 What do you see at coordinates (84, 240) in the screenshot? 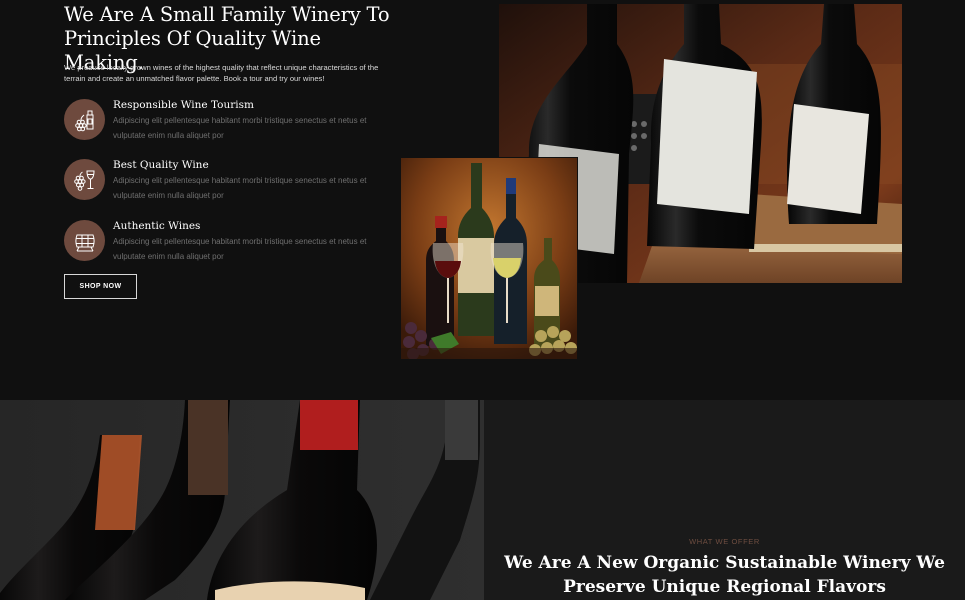
I see `wine-barrel-icon` at bounding box center [84, 240].